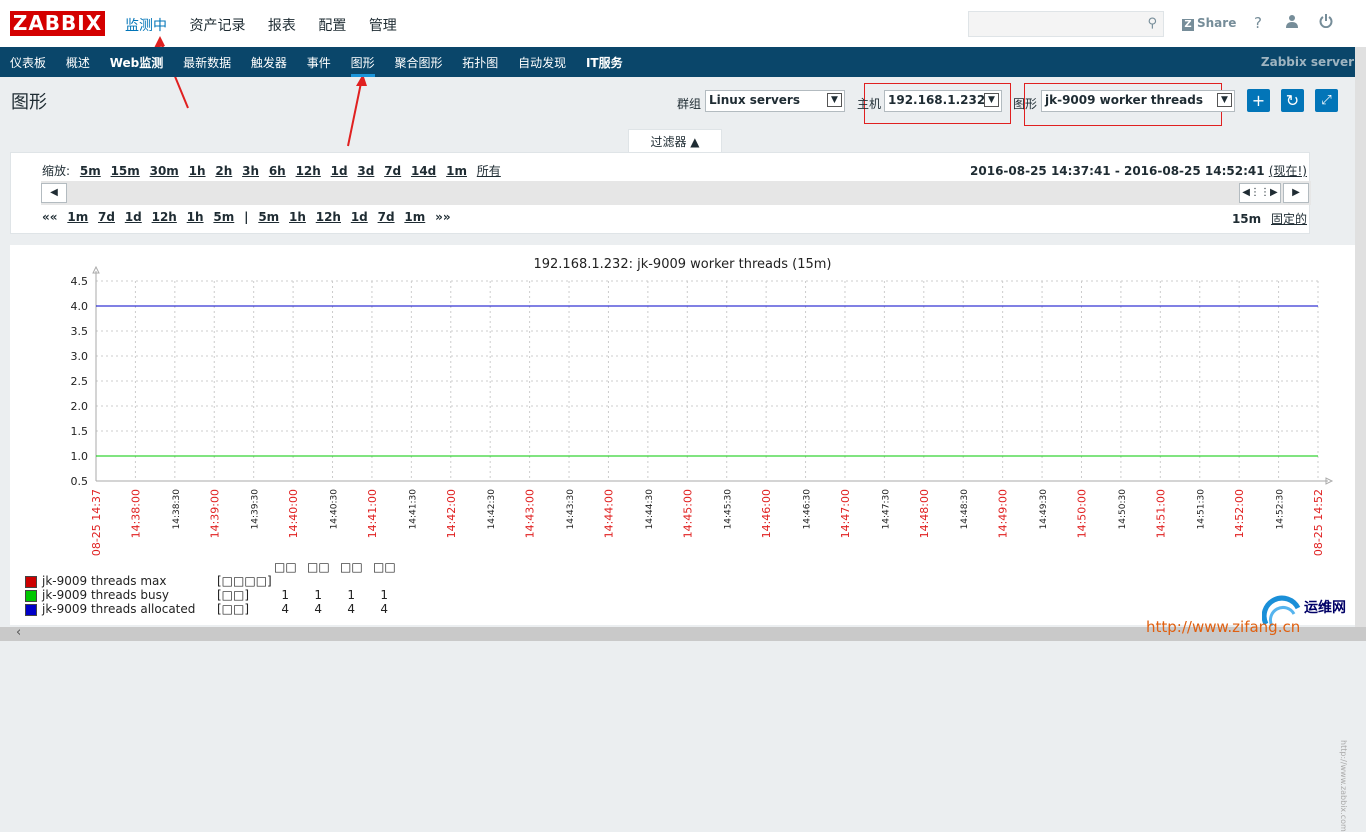 This screenshot has width=1366, height=832. Describe the element at coordinates (729, 509) in the screenshot. I see `x-tick-label: 14:45:30` at that location.